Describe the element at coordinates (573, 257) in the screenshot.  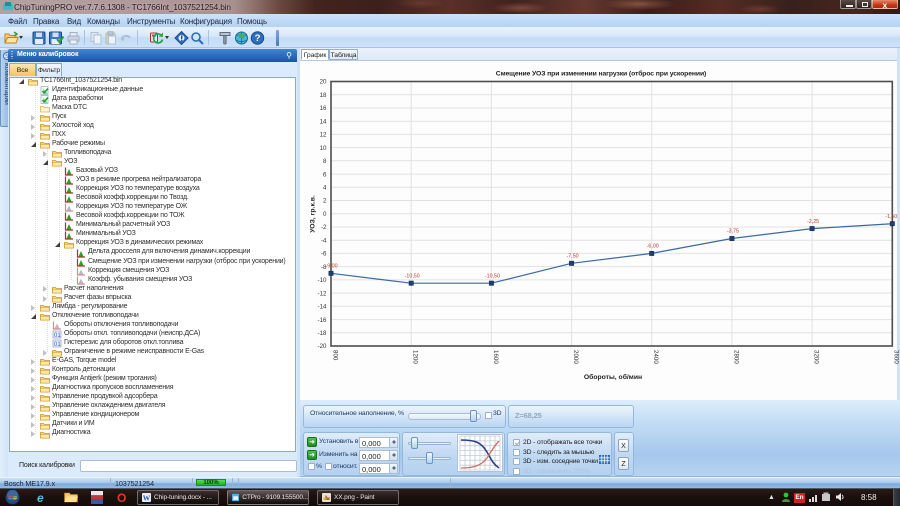
I see `svg-text: -7,50` at that location.